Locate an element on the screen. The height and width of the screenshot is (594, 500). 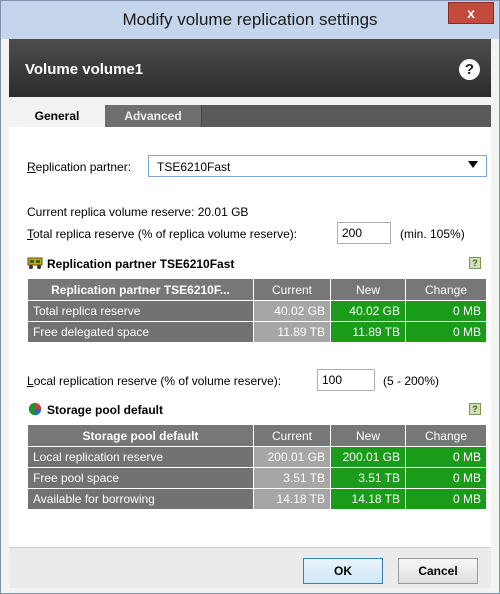
tab-general: General is located at coordinates (57, 116).